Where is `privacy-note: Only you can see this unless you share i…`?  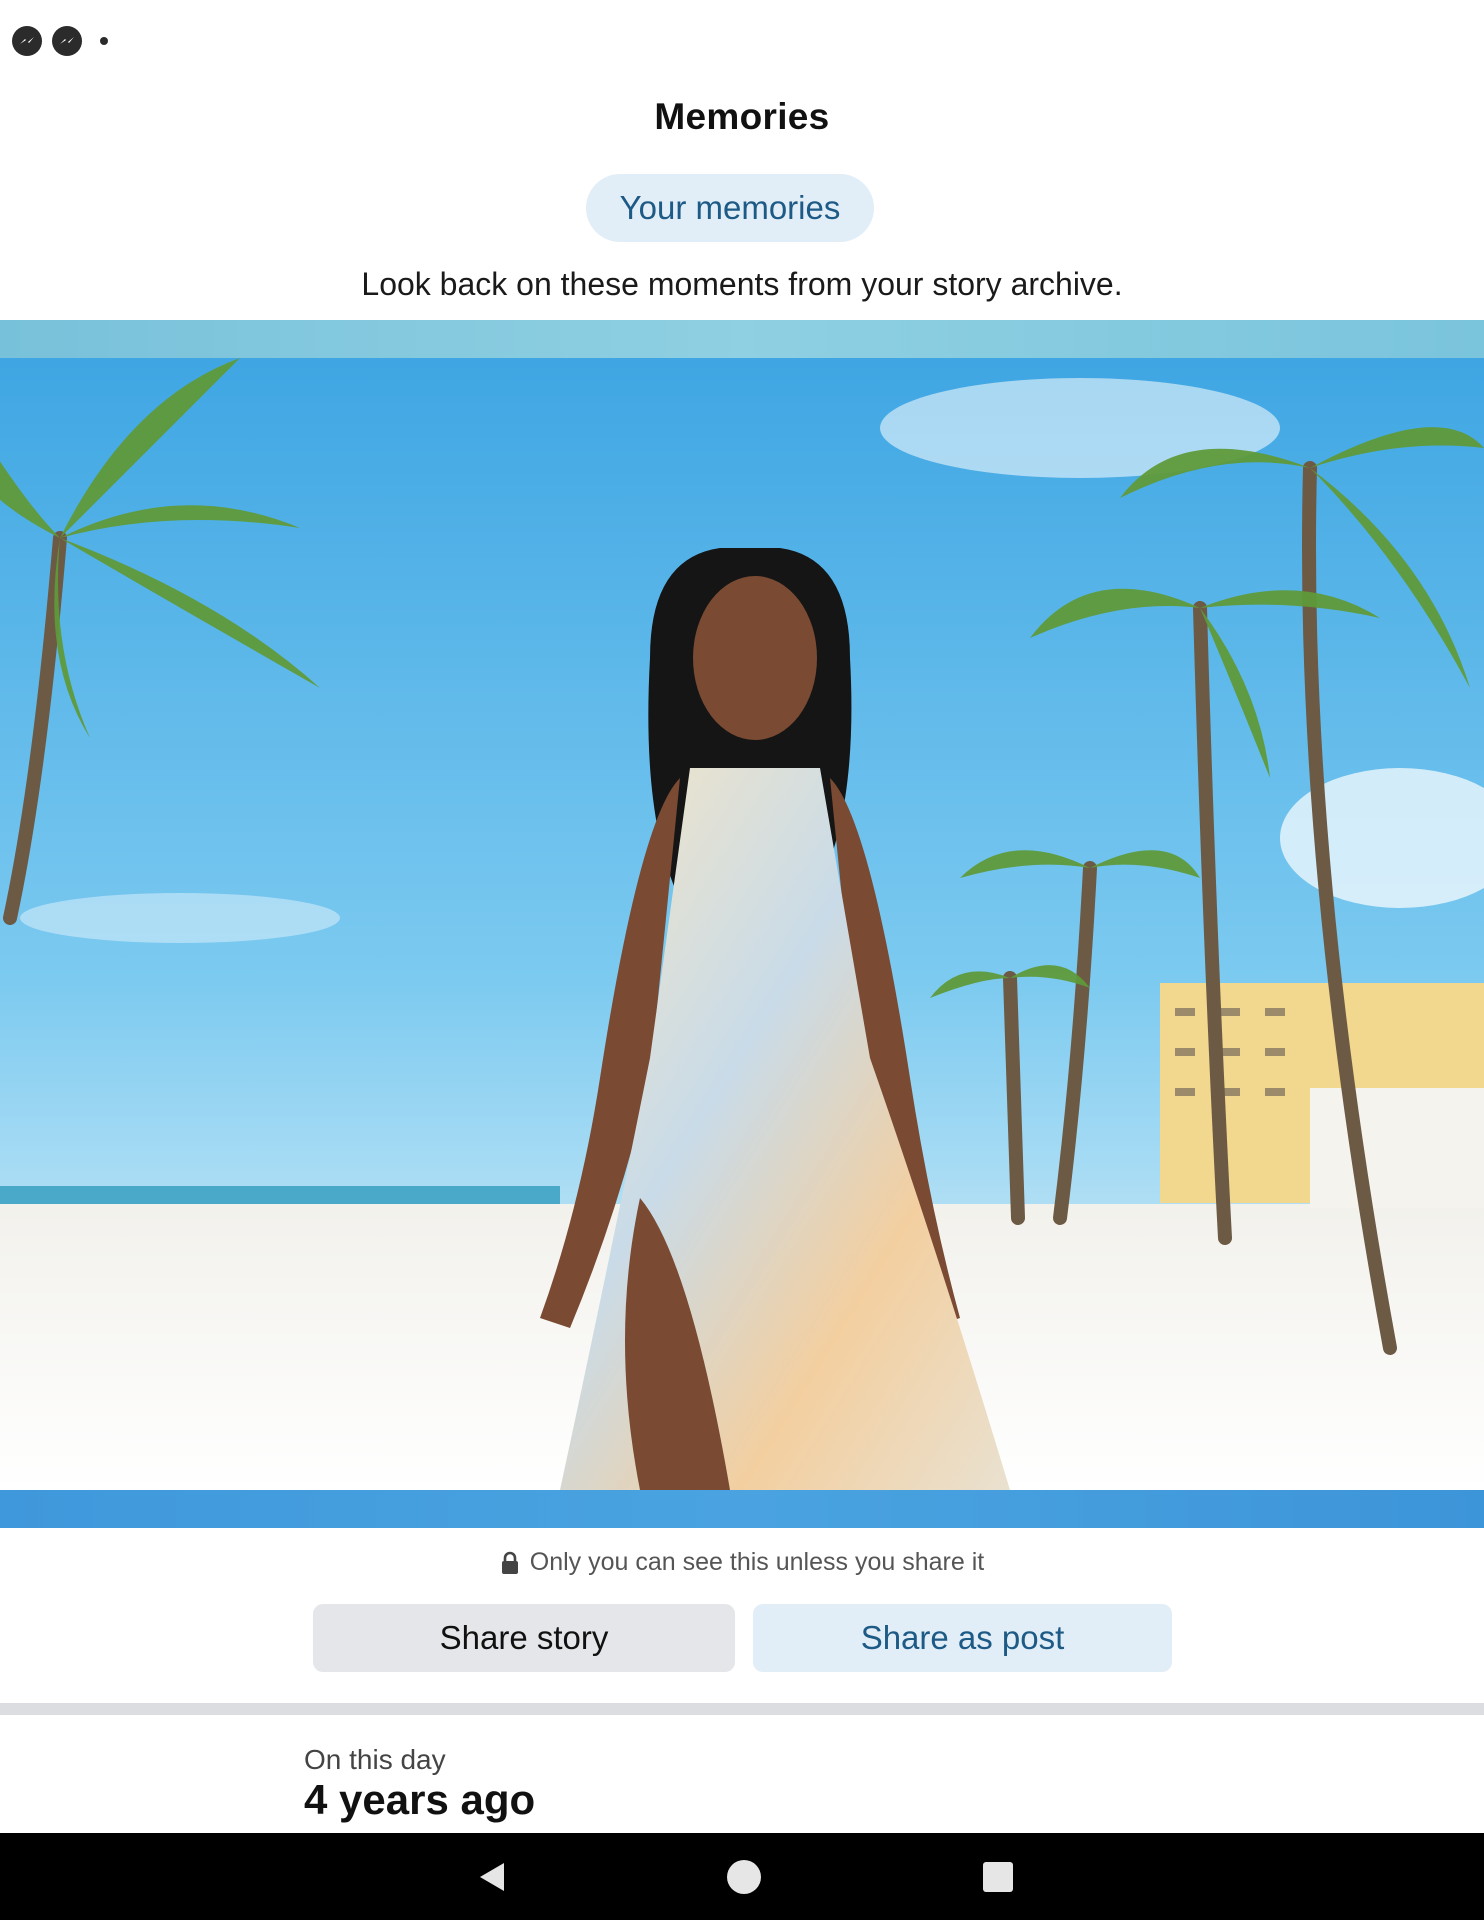 privacy-note: Only you can see this unless you share i… is located at coordinates (742, 1562).